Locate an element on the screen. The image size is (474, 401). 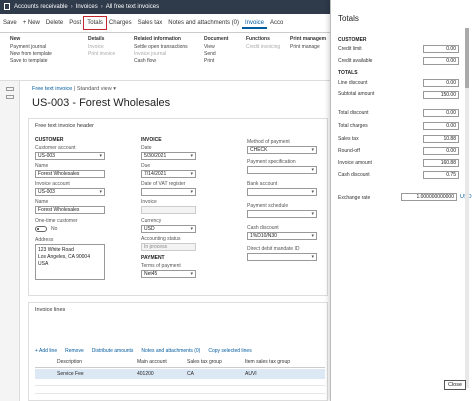
payment-specification-field is located at coordinates (282, 170).